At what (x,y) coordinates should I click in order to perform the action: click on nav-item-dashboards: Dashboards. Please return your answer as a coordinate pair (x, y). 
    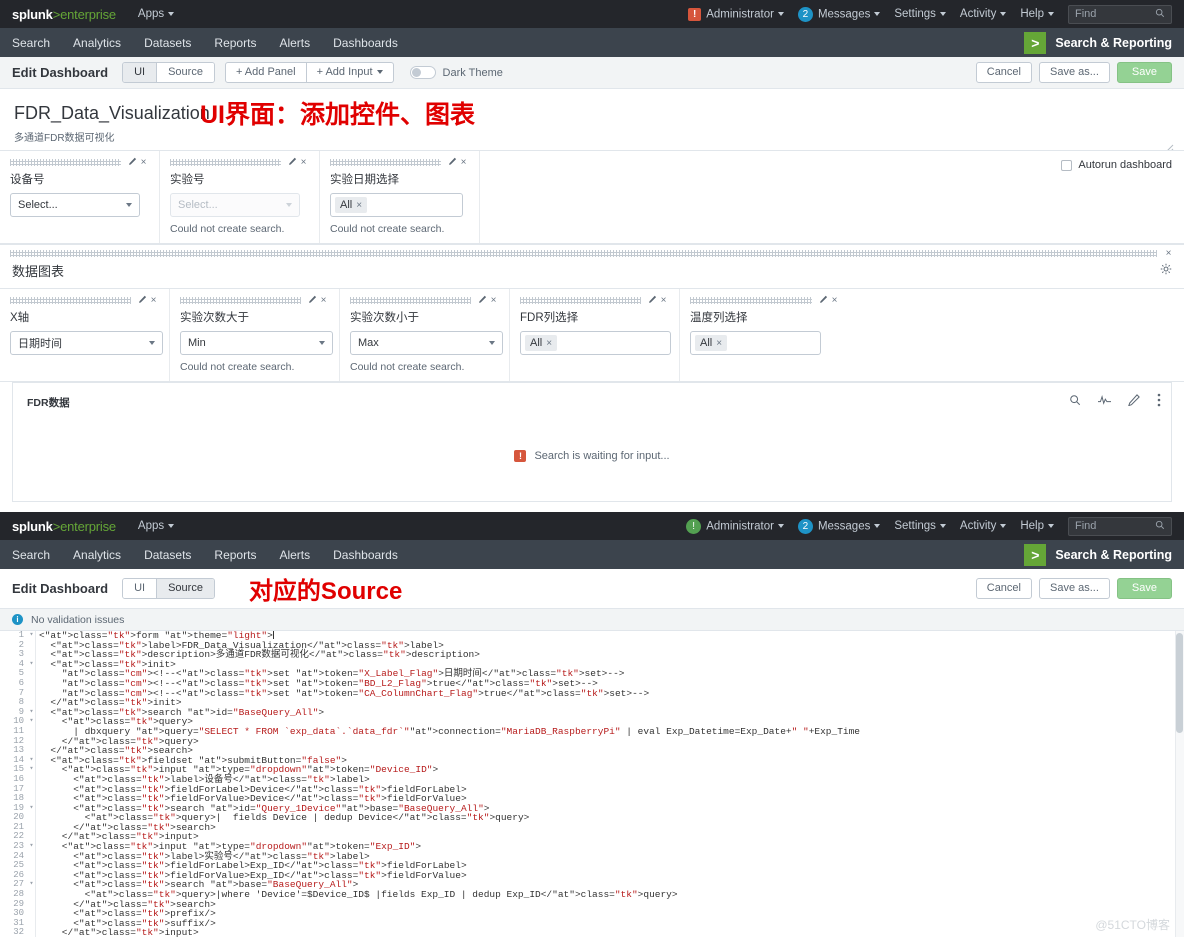
    Looking at the image, I should click on (365, 43).